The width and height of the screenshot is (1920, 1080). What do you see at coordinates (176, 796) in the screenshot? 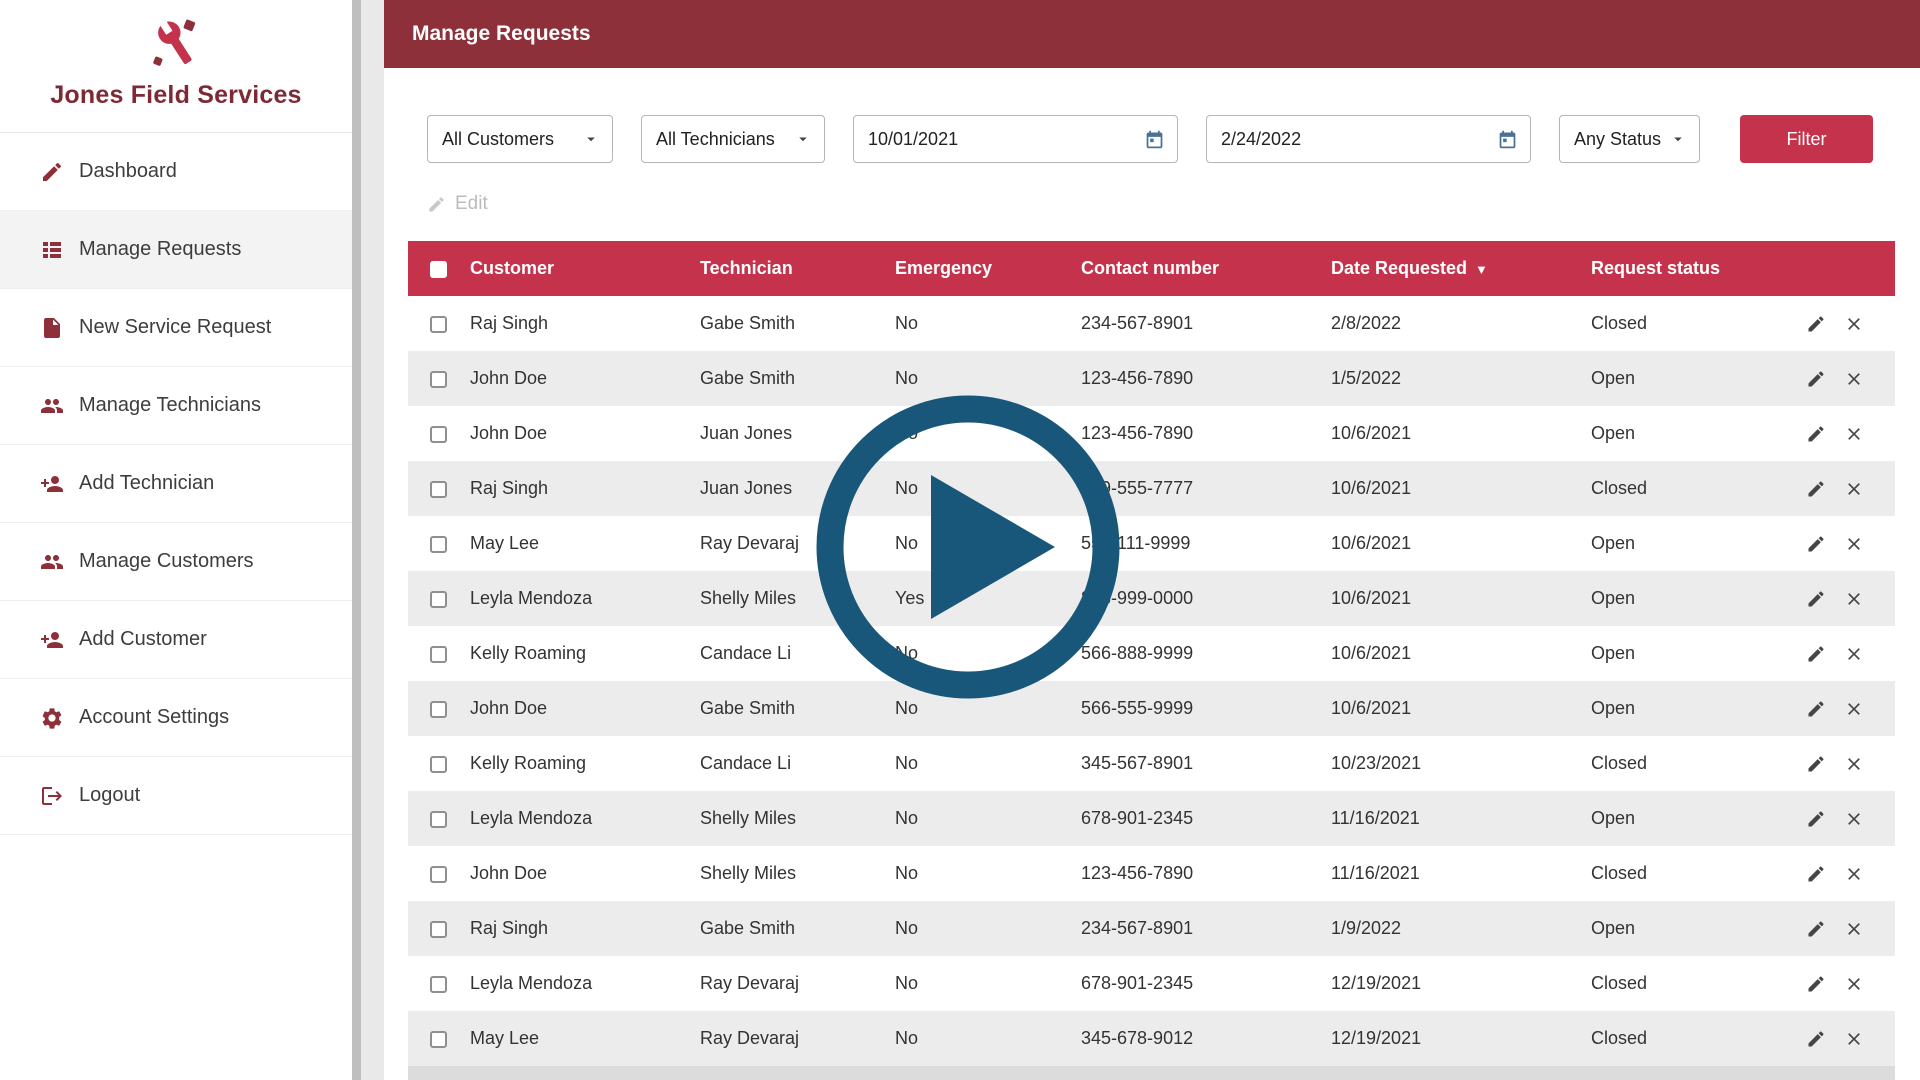
I see `sidebar-item-logout: Logout` at bounding box center [176, 796].